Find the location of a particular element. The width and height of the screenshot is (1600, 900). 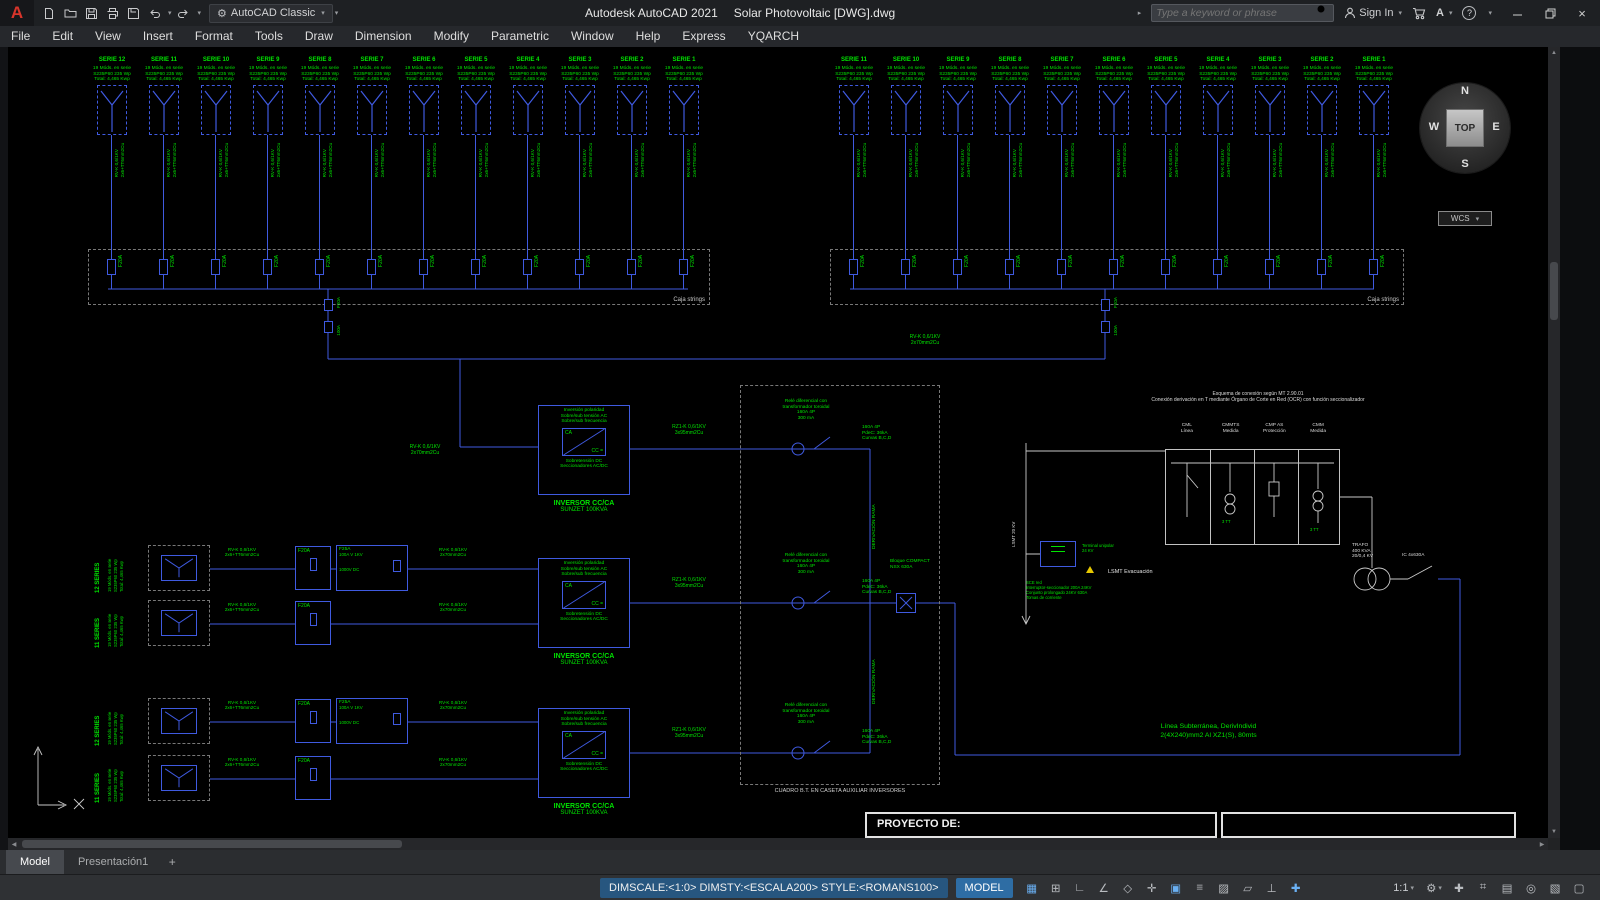

tab-model: Model is located at coordinates (35, 862).